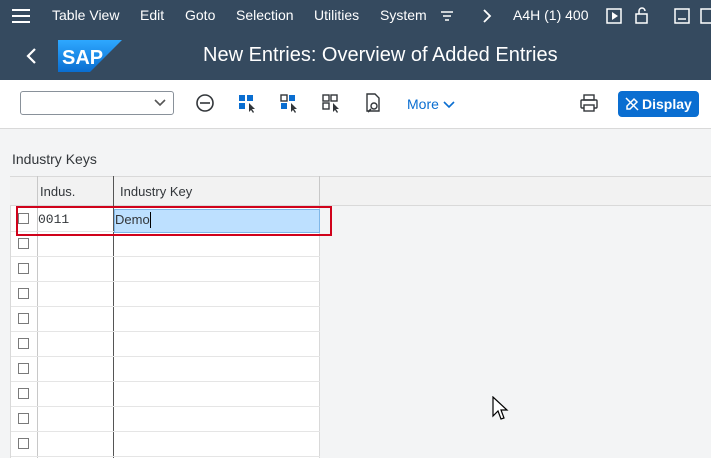  What do you see at coordinates (319, 191) in the screenshot?
I see `column-divider` at bounding box center [319, 191].